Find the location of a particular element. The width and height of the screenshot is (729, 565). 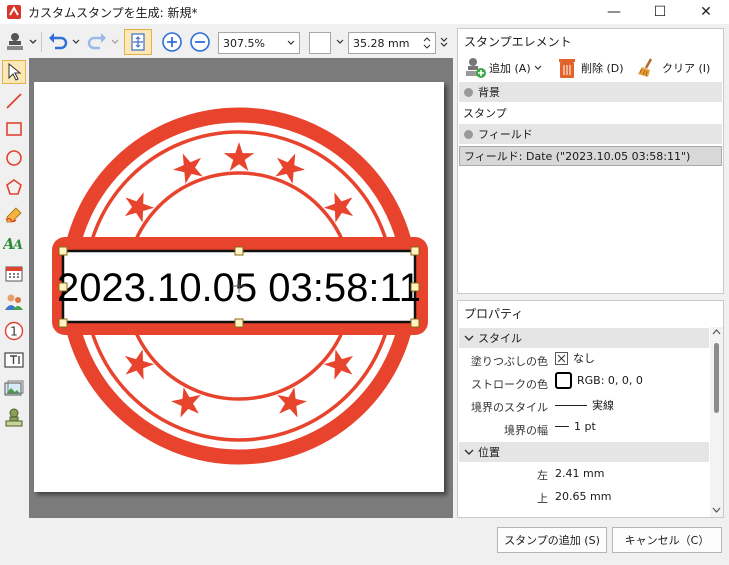

line-width-value: 35.28 mm is located at coordinates (381, 43).